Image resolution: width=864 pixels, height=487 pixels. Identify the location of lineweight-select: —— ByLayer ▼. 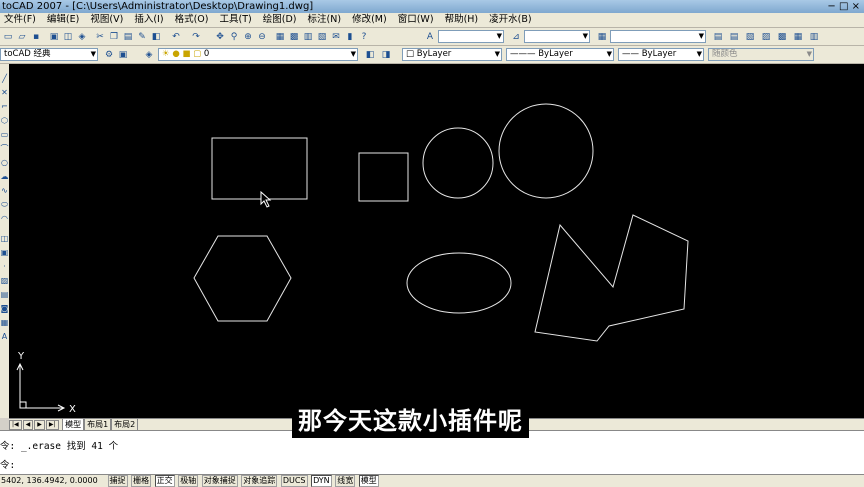
(661, 54).